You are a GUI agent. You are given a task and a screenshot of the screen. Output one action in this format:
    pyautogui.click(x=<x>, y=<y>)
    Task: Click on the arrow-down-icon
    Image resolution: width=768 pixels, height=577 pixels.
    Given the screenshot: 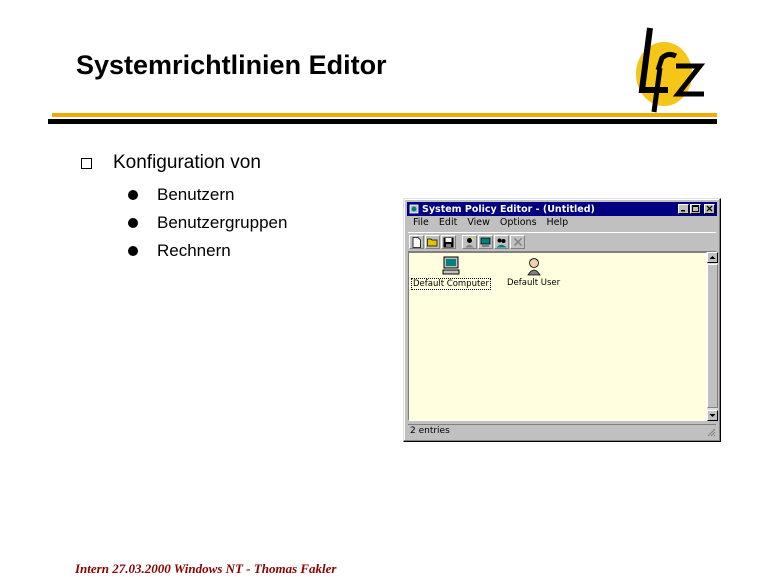 What is the action you would take?
    pyautogui.click(x=712, y=415)
    